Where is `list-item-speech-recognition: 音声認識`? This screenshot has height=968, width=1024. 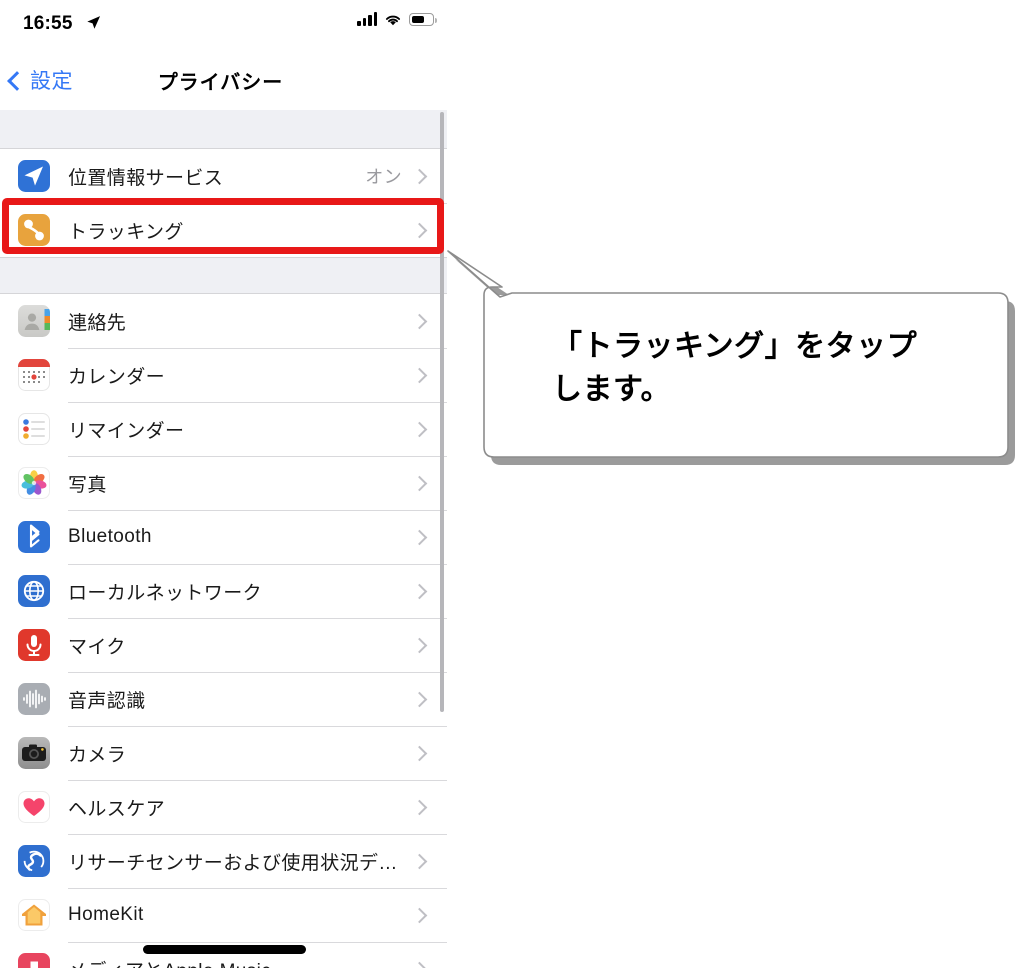 list-item-speech-recognition: 音声認識 is located at coordinates (223, 699).